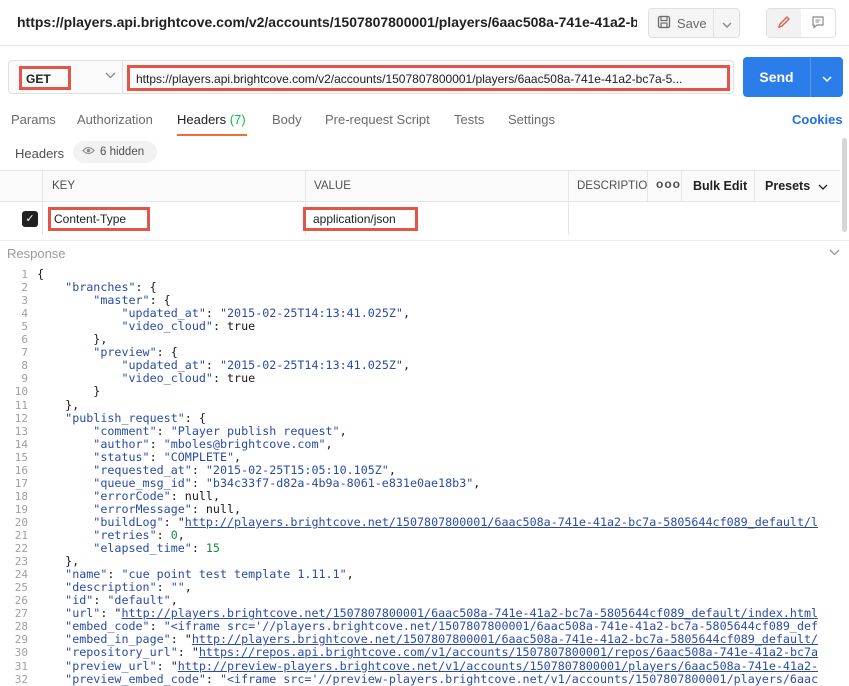 The image size is (849, 686). I want to click on code-line: 11 },, so click(424, 404).